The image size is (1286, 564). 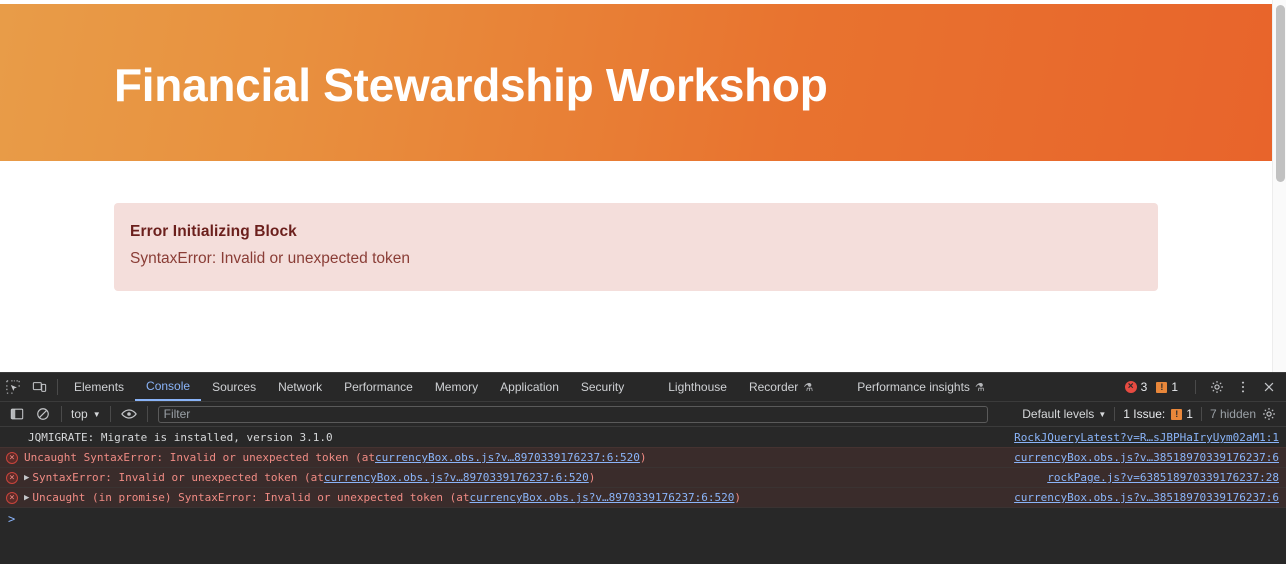 What do you see at coordinates (270, 258) in the screenshot?
I see `error-callout-message: SyntaxError: Invalid or unexpected token` at bounding box center [270, 258].